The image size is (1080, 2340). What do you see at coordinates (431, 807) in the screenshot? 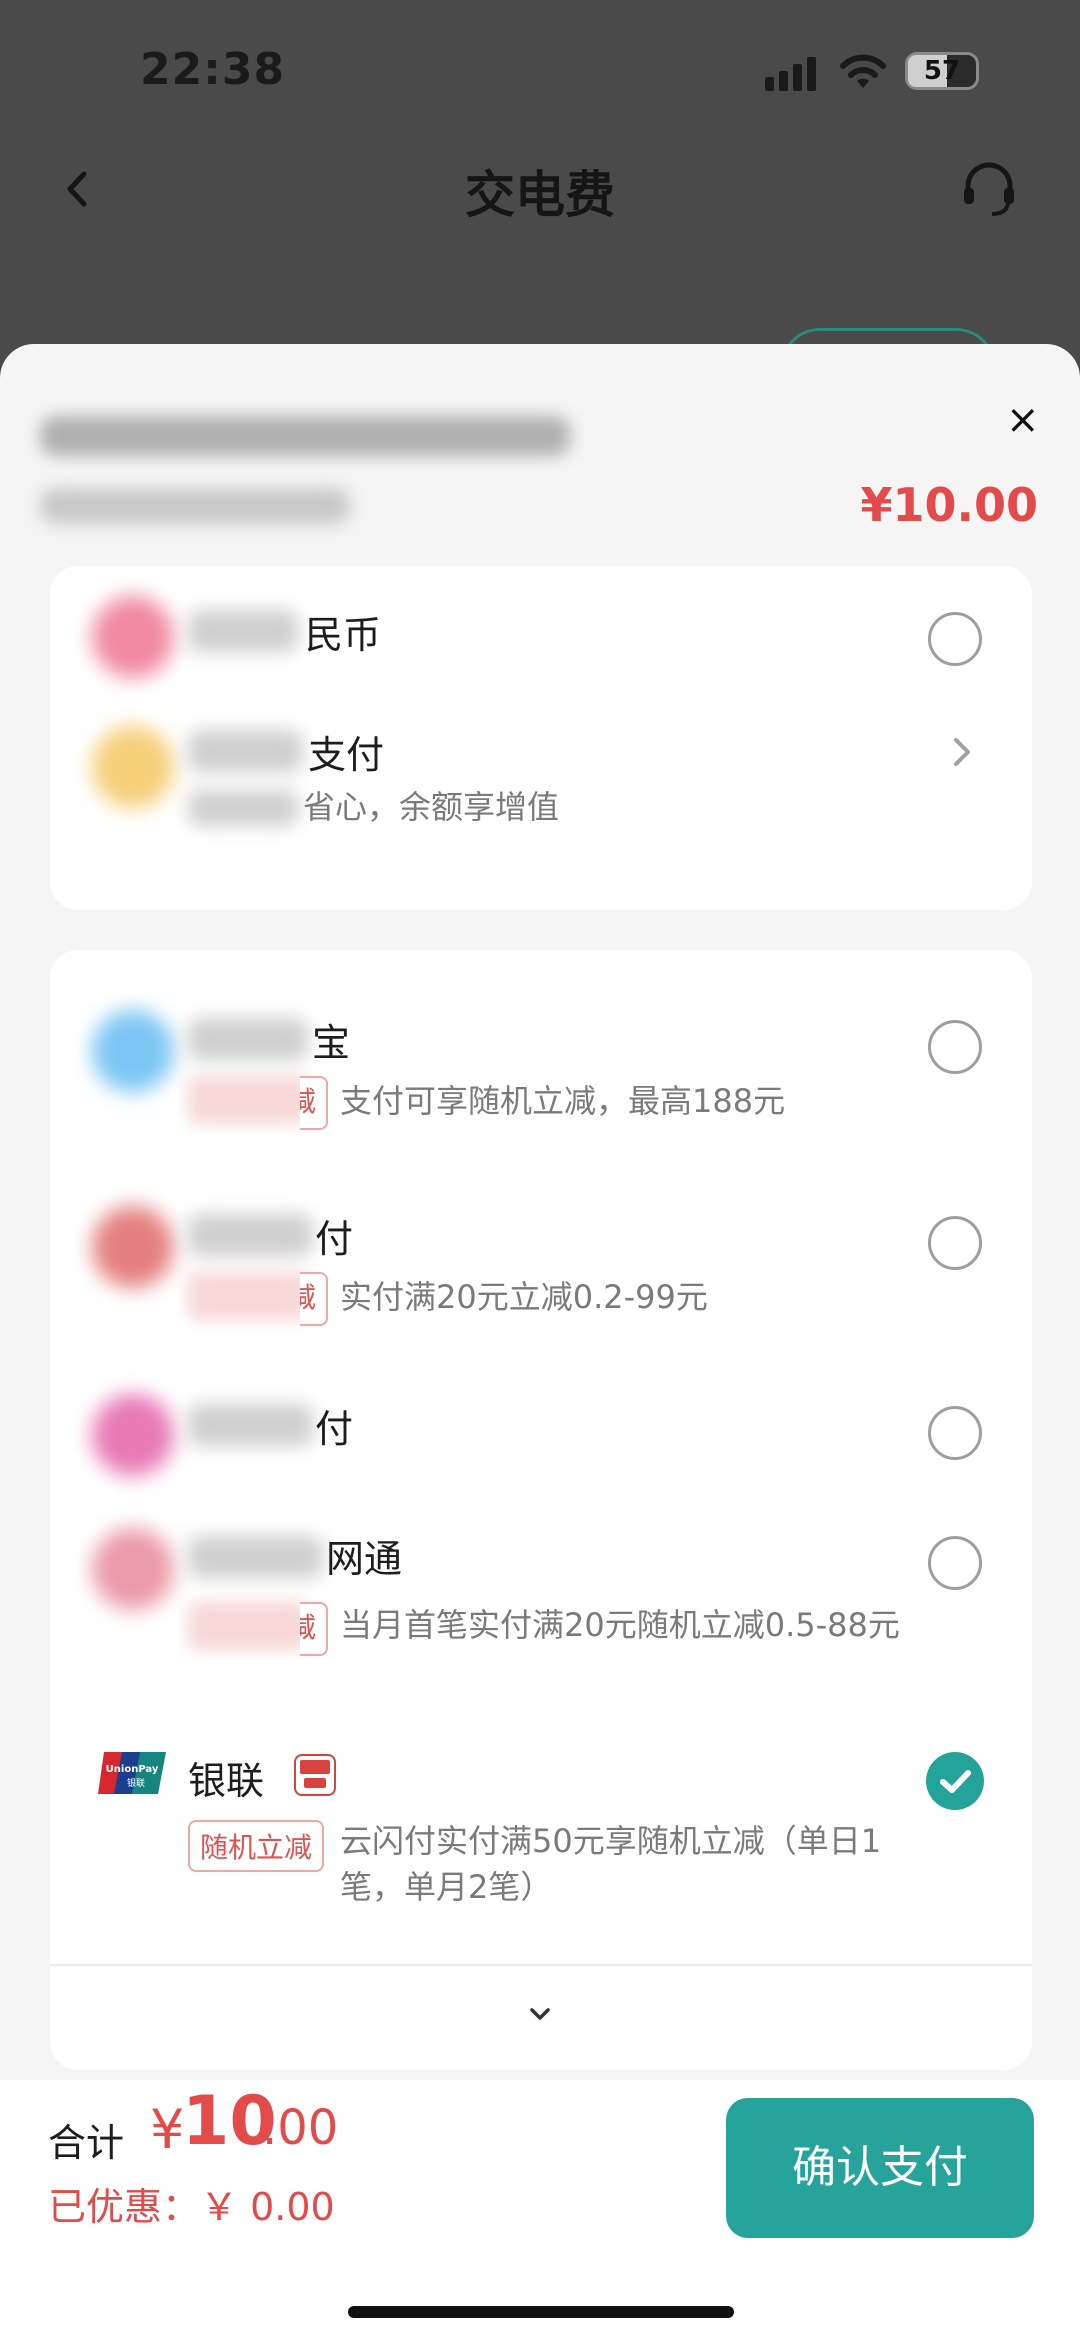
I see `option-sub: 省心，余额享增值` at bounding box center [431, 807].